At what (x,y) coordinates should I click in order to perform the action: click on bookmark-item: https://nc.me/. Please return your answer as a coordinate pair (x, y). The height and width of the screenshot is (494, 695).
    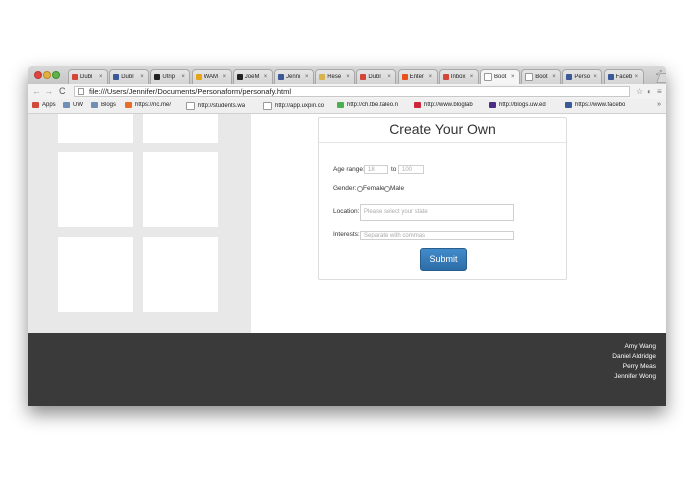
    Looking at the image, I should click on (154, 105).